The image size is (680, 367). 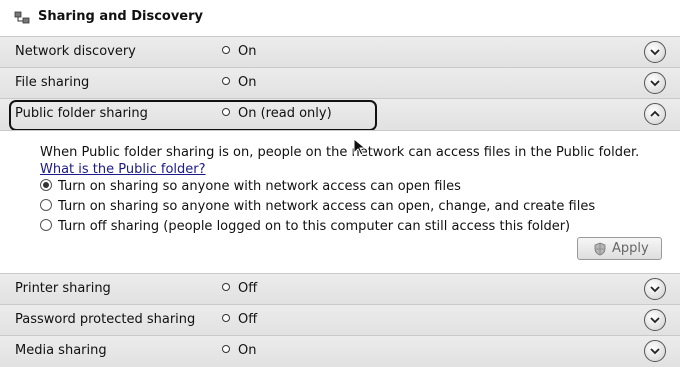 I want to click on row-label: Printer sharing, so click(x=63, y=288).